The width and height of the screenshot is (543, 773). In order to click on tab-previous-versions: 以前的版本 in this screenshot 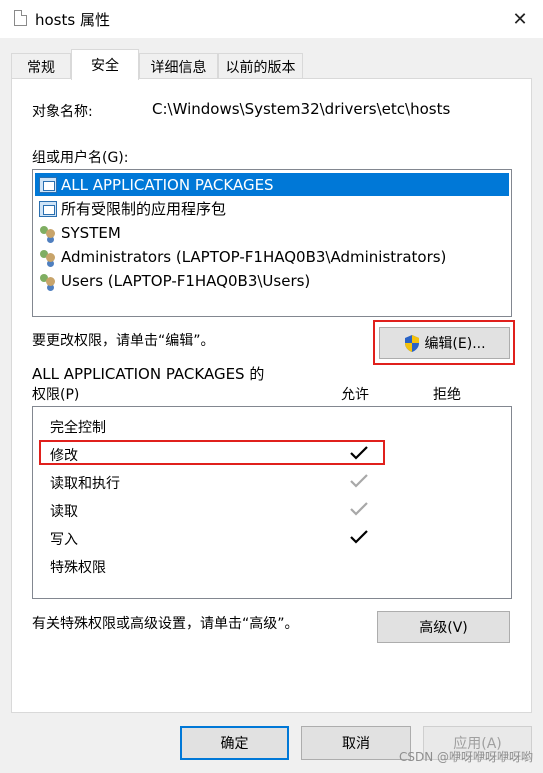, I will do `click(260, 66)`.